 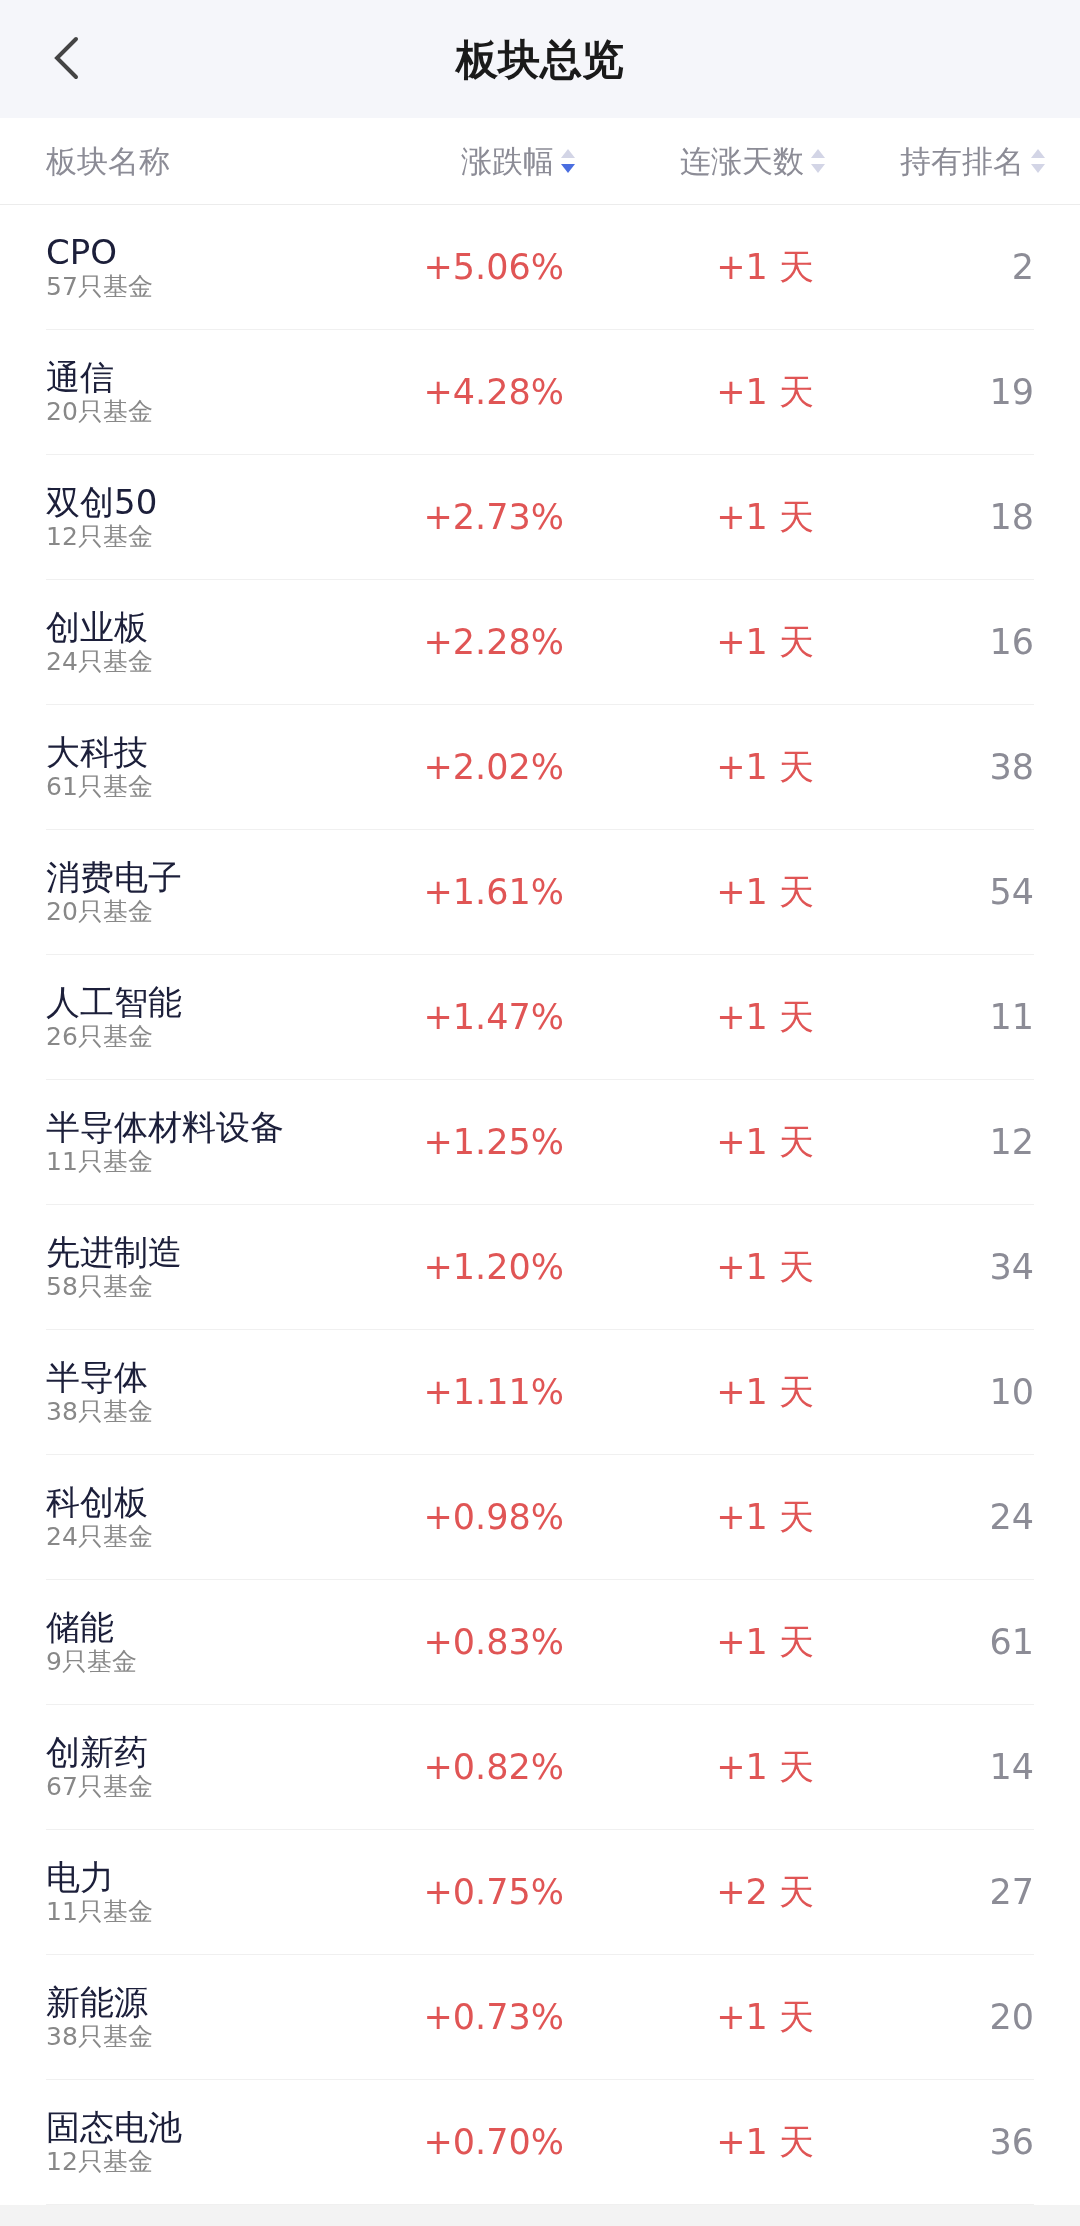 I want to click on page-title: 板块总览, so click(x=540, y=59).